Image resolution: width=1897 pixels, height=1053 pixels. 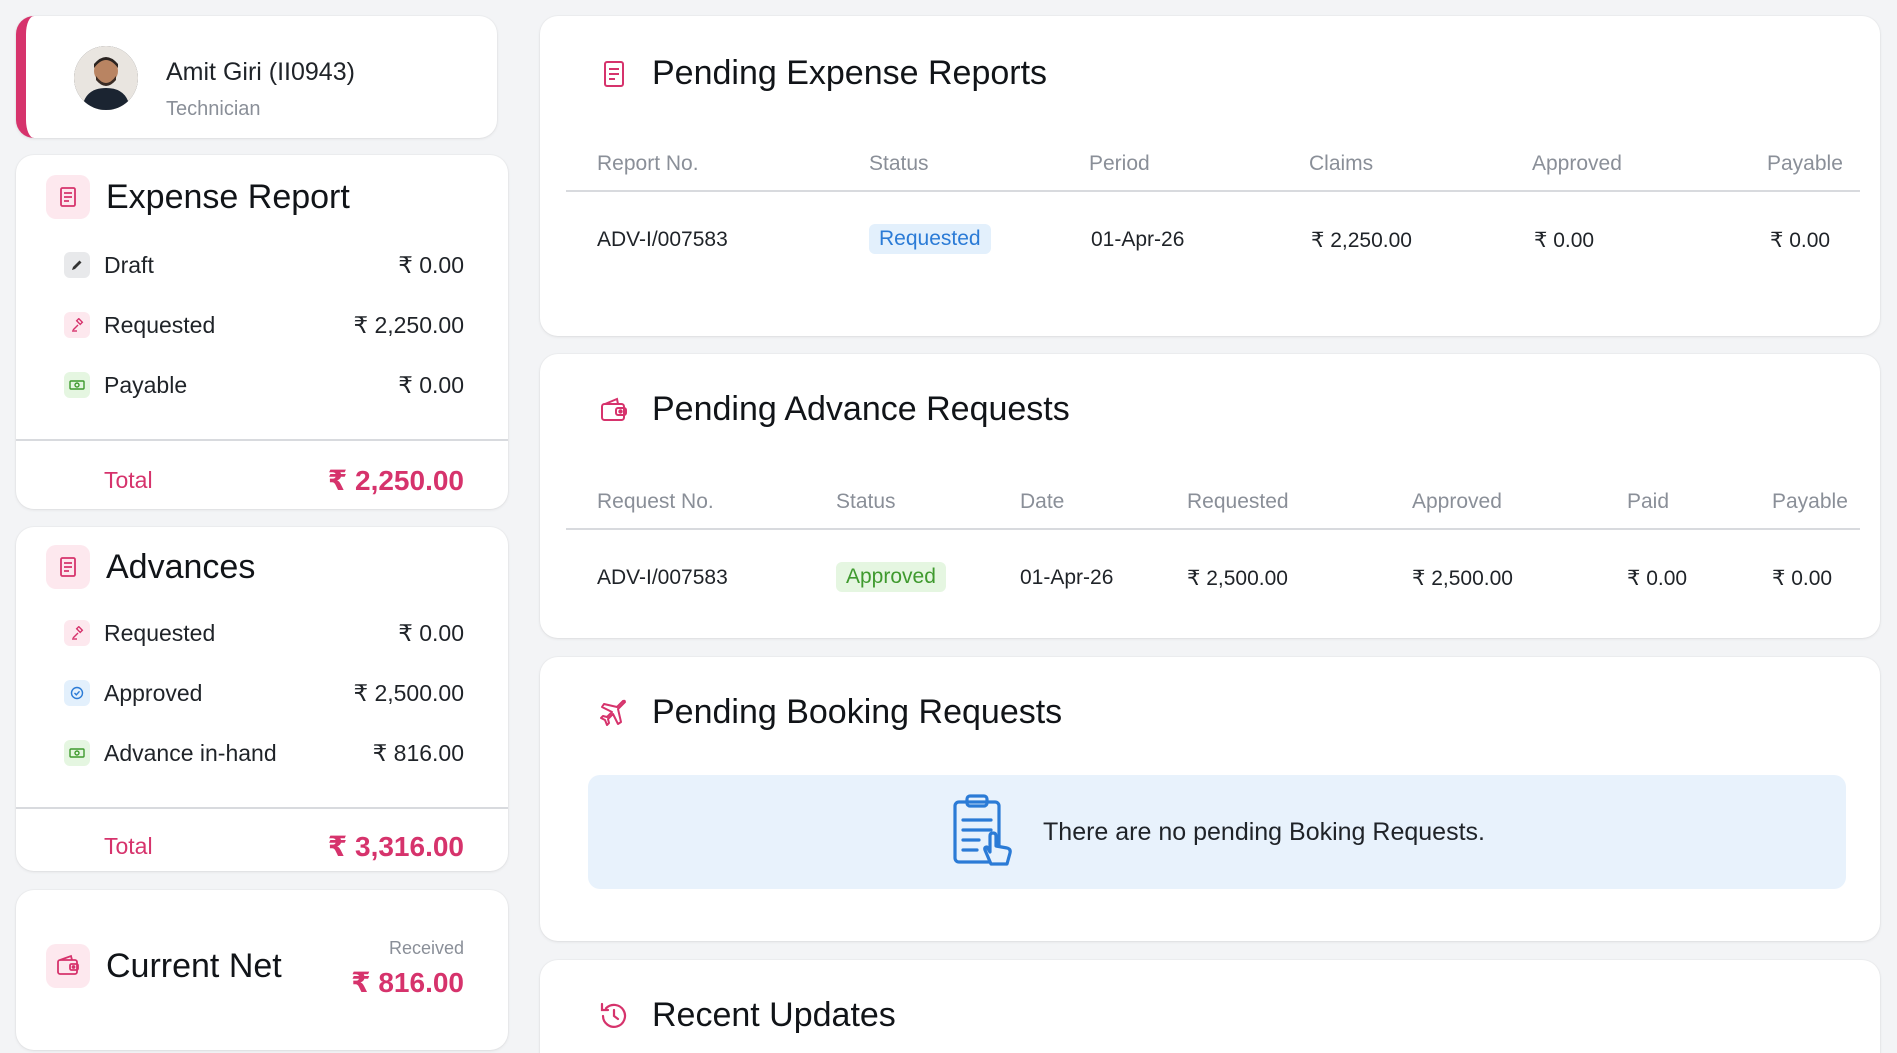 I want to click on clipboard-icon, so click(x=984, y=832).